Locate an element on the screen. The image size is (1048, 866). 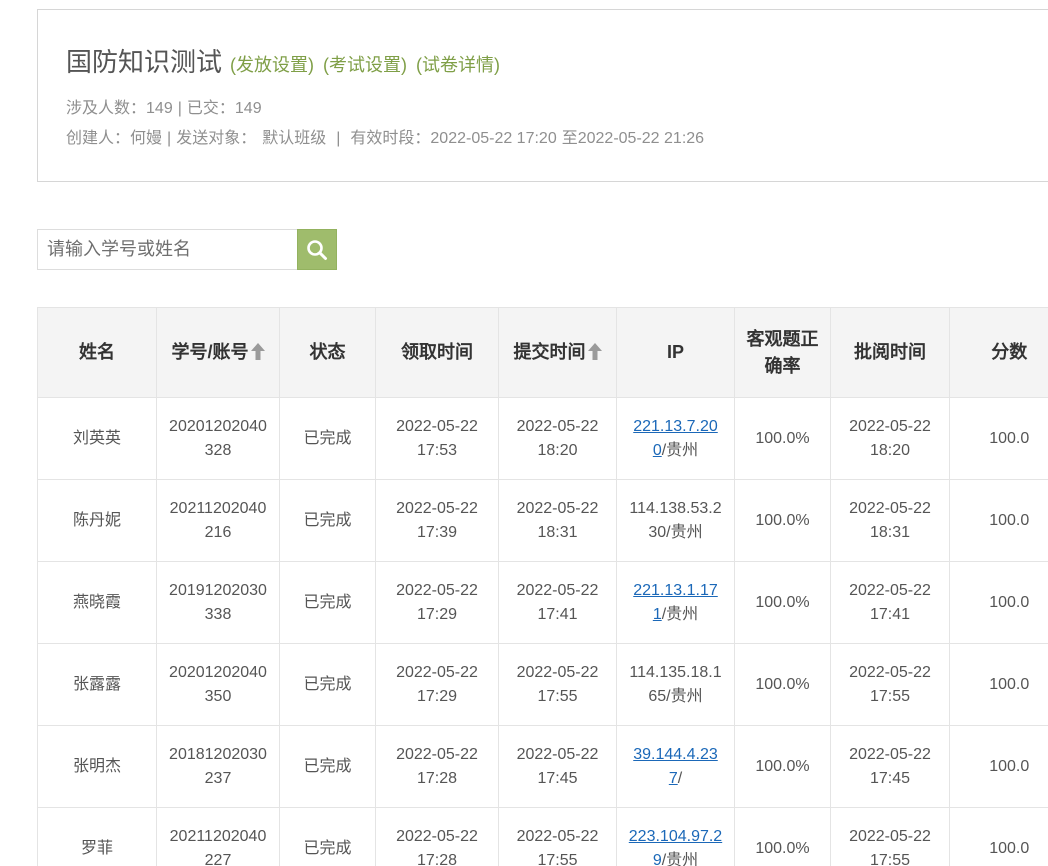
cell-name: 燕晓霞 is located at coordinates (97, 602).